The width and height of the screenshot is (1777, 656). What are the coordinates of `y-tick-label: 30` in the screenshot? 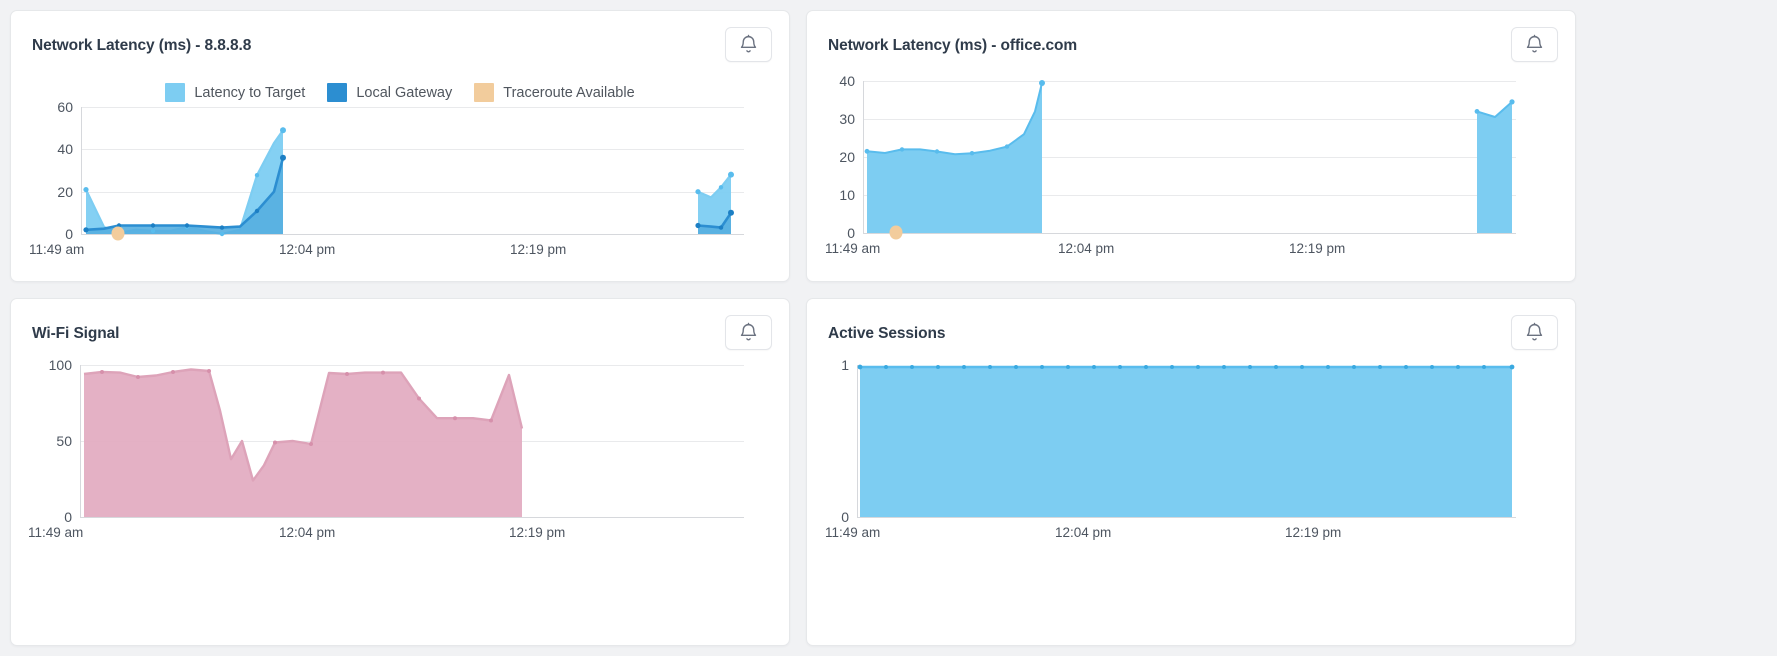 It's located at (847, 119).